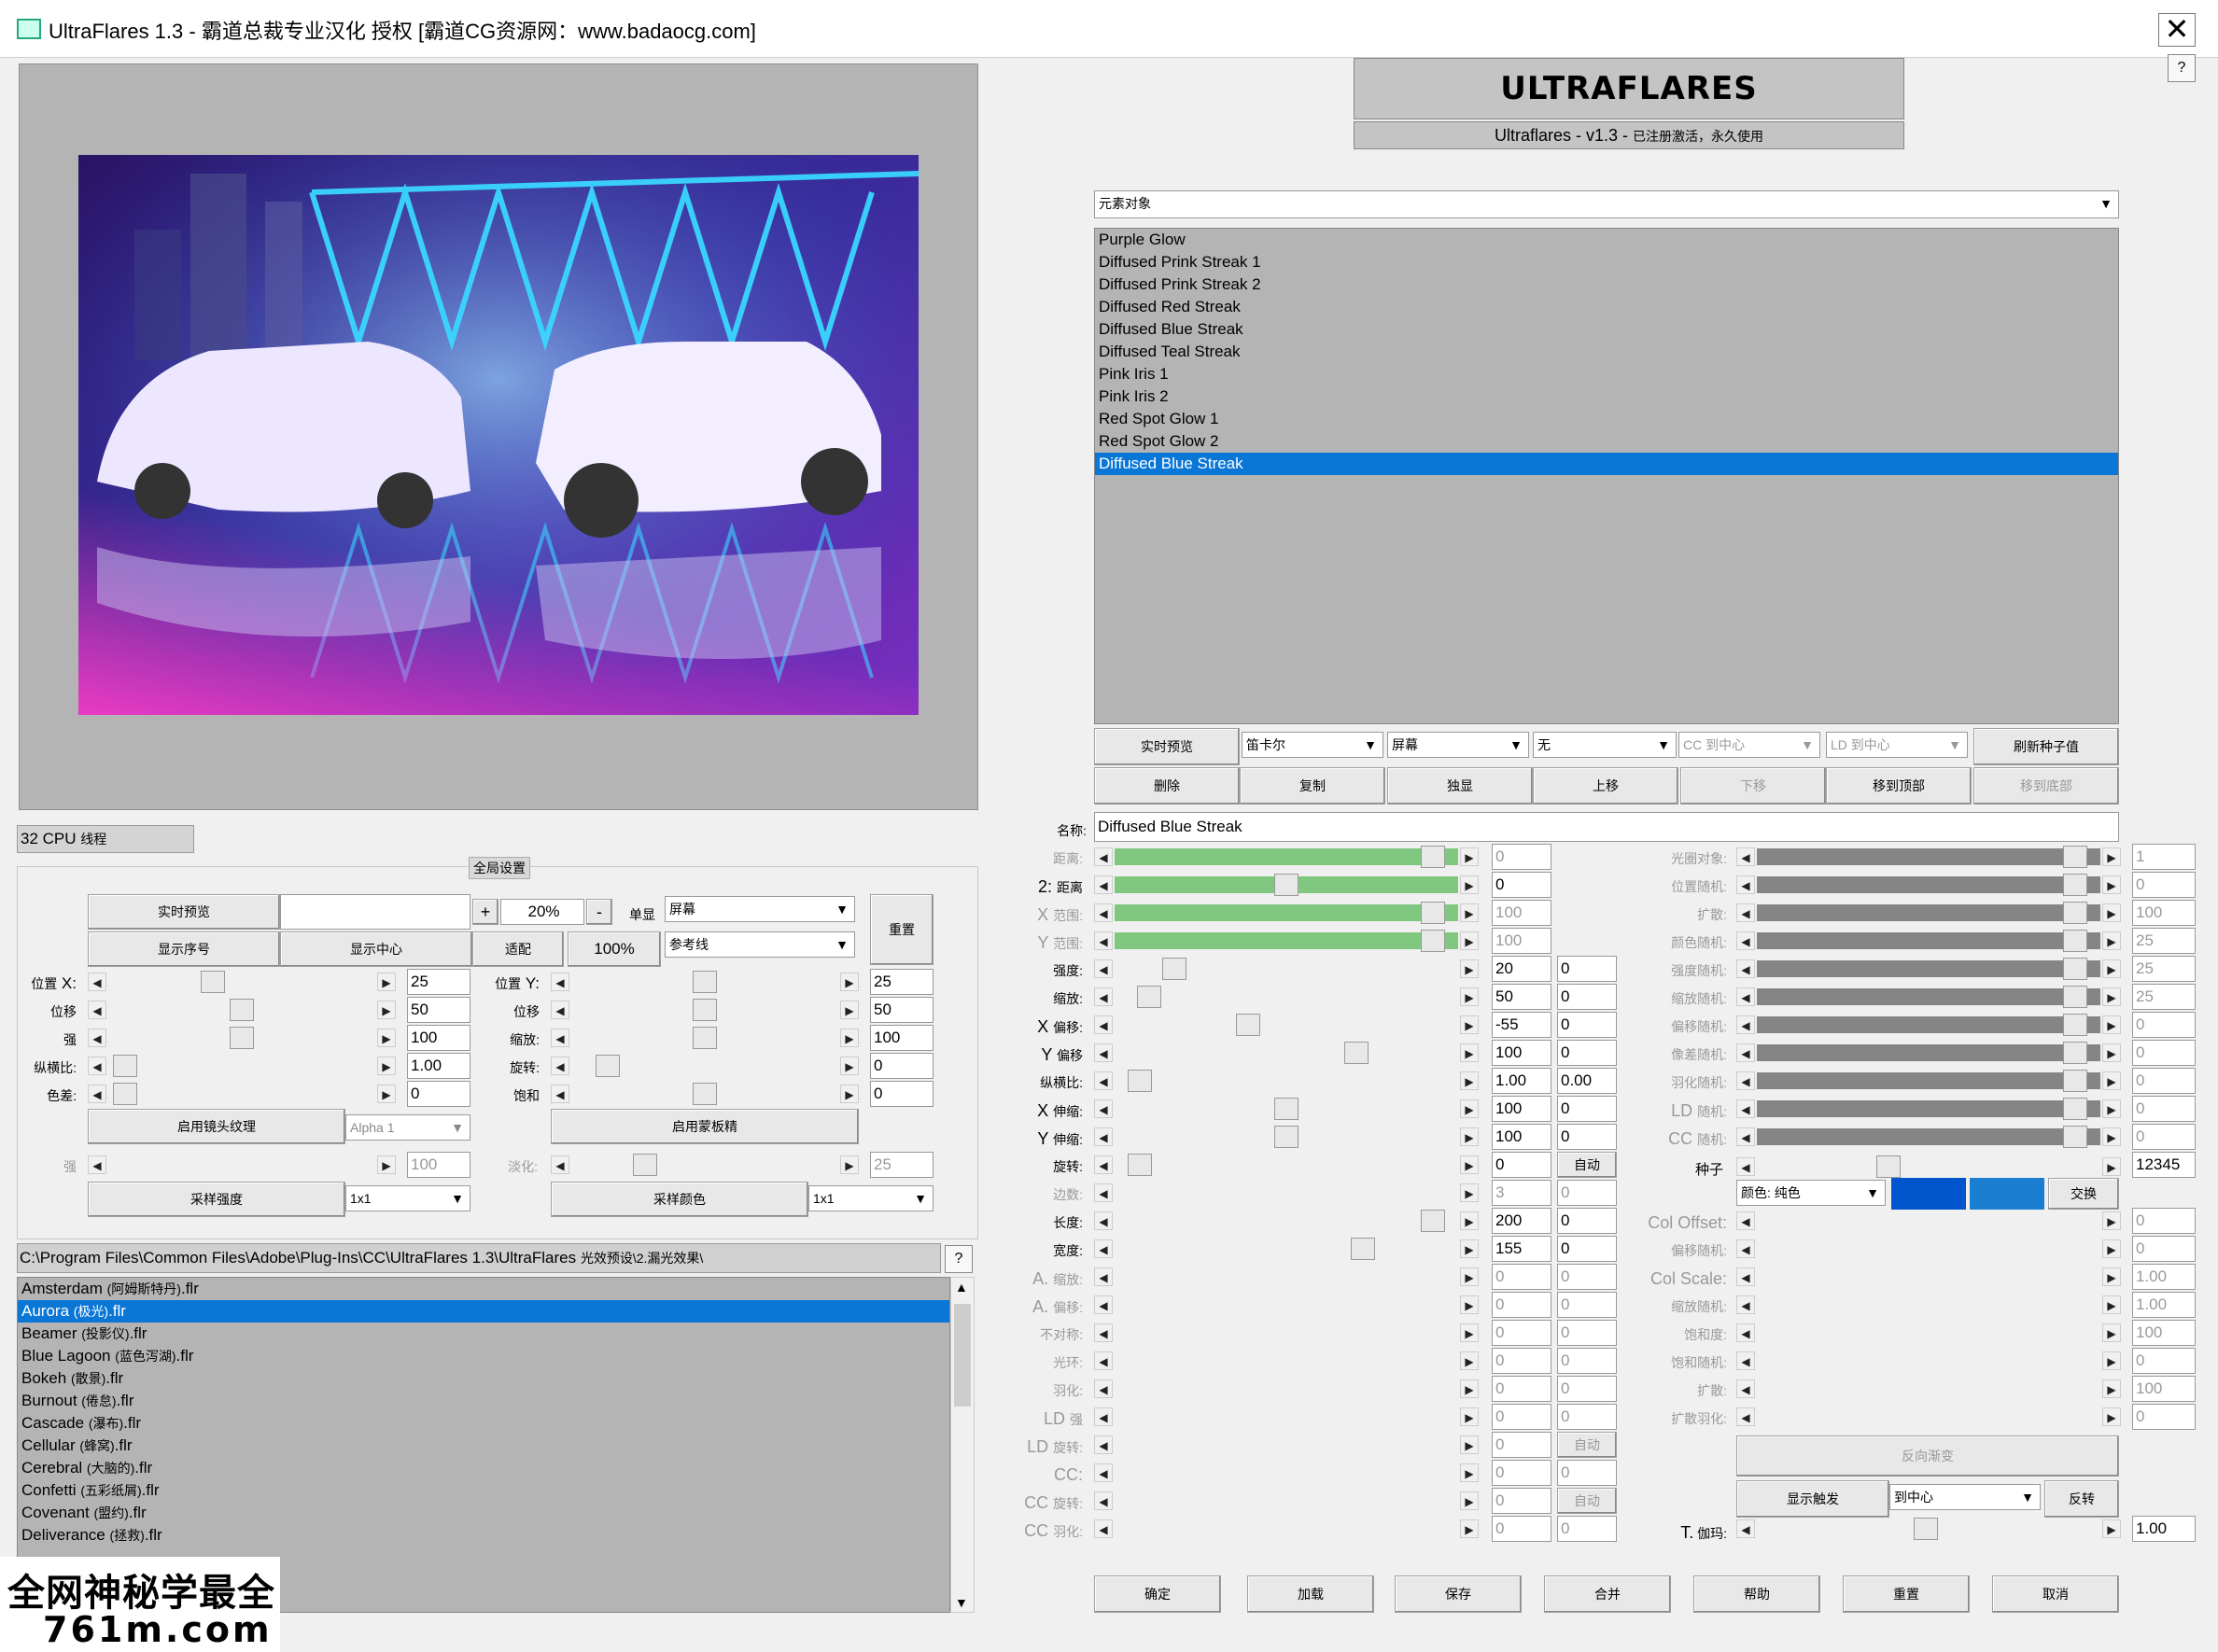 The height and width of the screenshot is (1652, 2218). Describe the element at coordinates (483, 1334) in the screenshot. I see `preset-list-item: Beamer (投影仪).flr` at that location.